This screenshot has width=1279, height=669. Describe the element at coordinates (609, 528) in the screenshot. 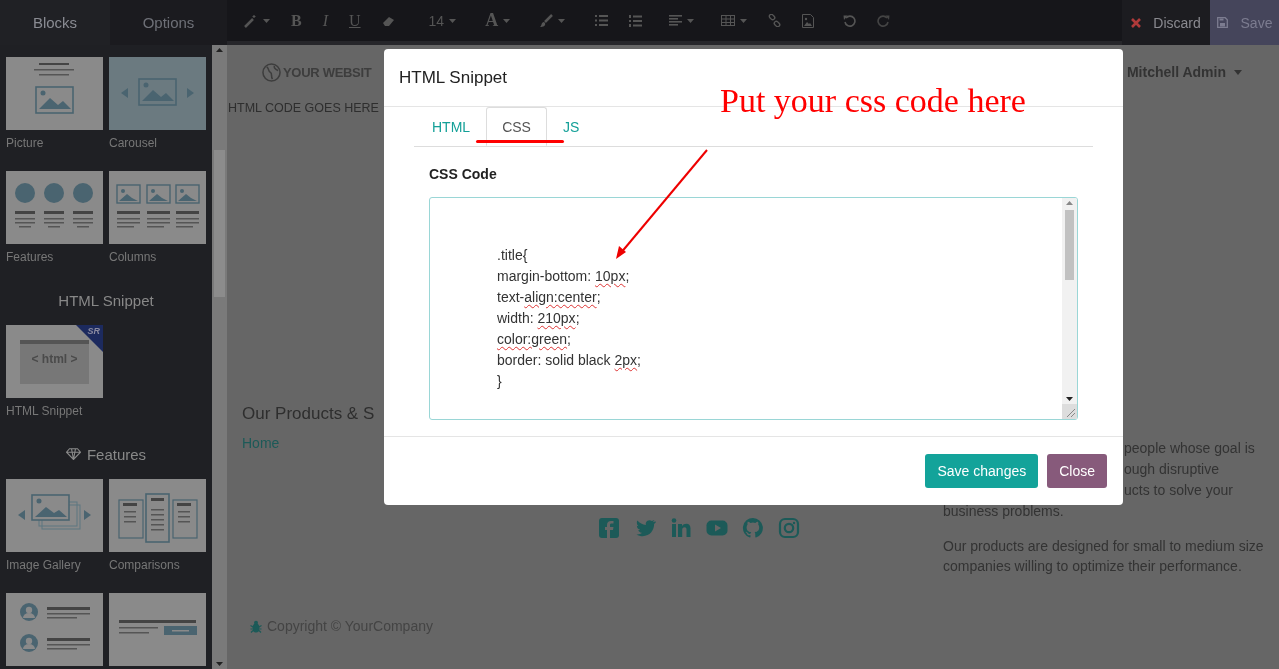

I see `facebook-icon` at that location.